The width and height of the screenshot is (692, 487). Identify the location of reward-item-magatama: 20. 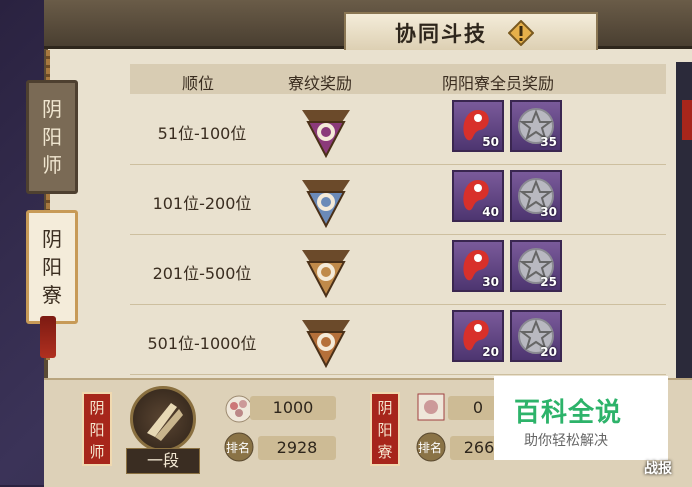
(478, 336).